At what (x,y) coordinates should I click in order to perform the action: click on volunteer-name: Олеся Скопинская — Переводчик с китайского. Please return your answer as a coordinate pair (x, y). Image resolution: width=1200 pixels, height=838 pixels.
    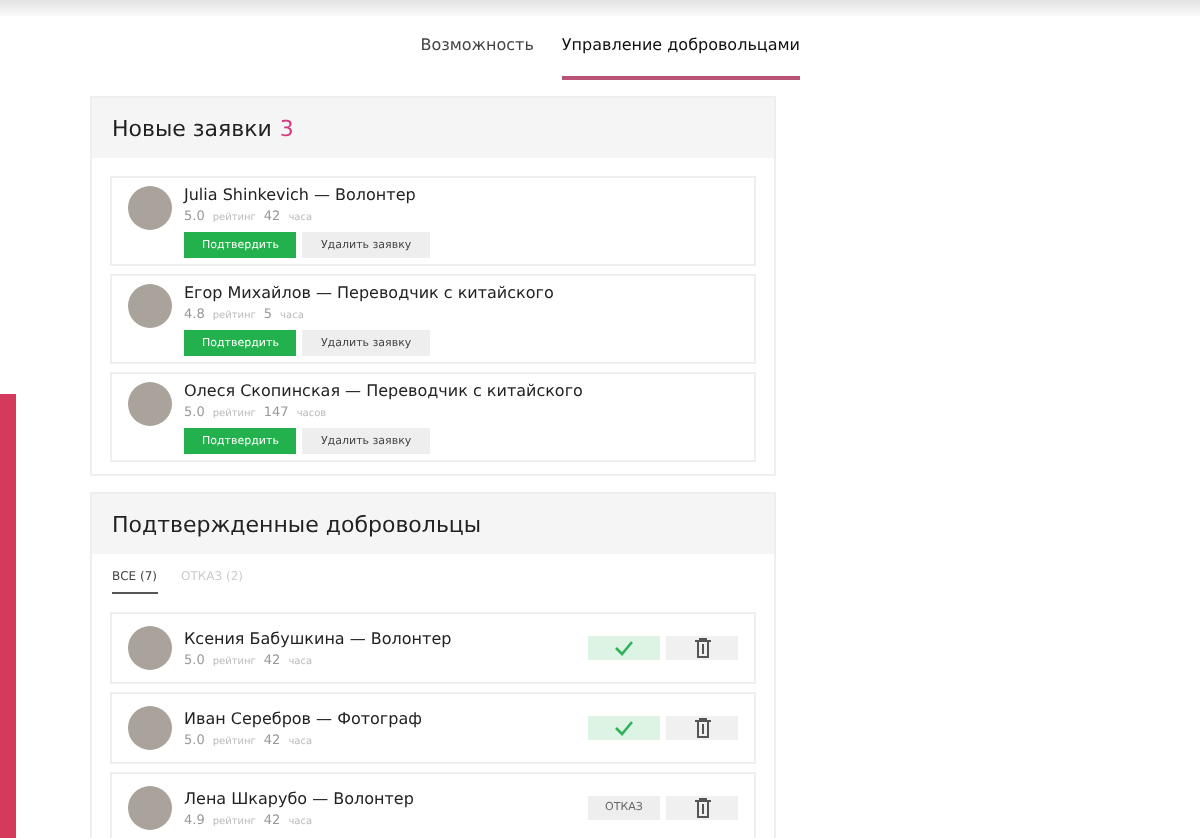
    Looking at the image, I should click on (383, 391).